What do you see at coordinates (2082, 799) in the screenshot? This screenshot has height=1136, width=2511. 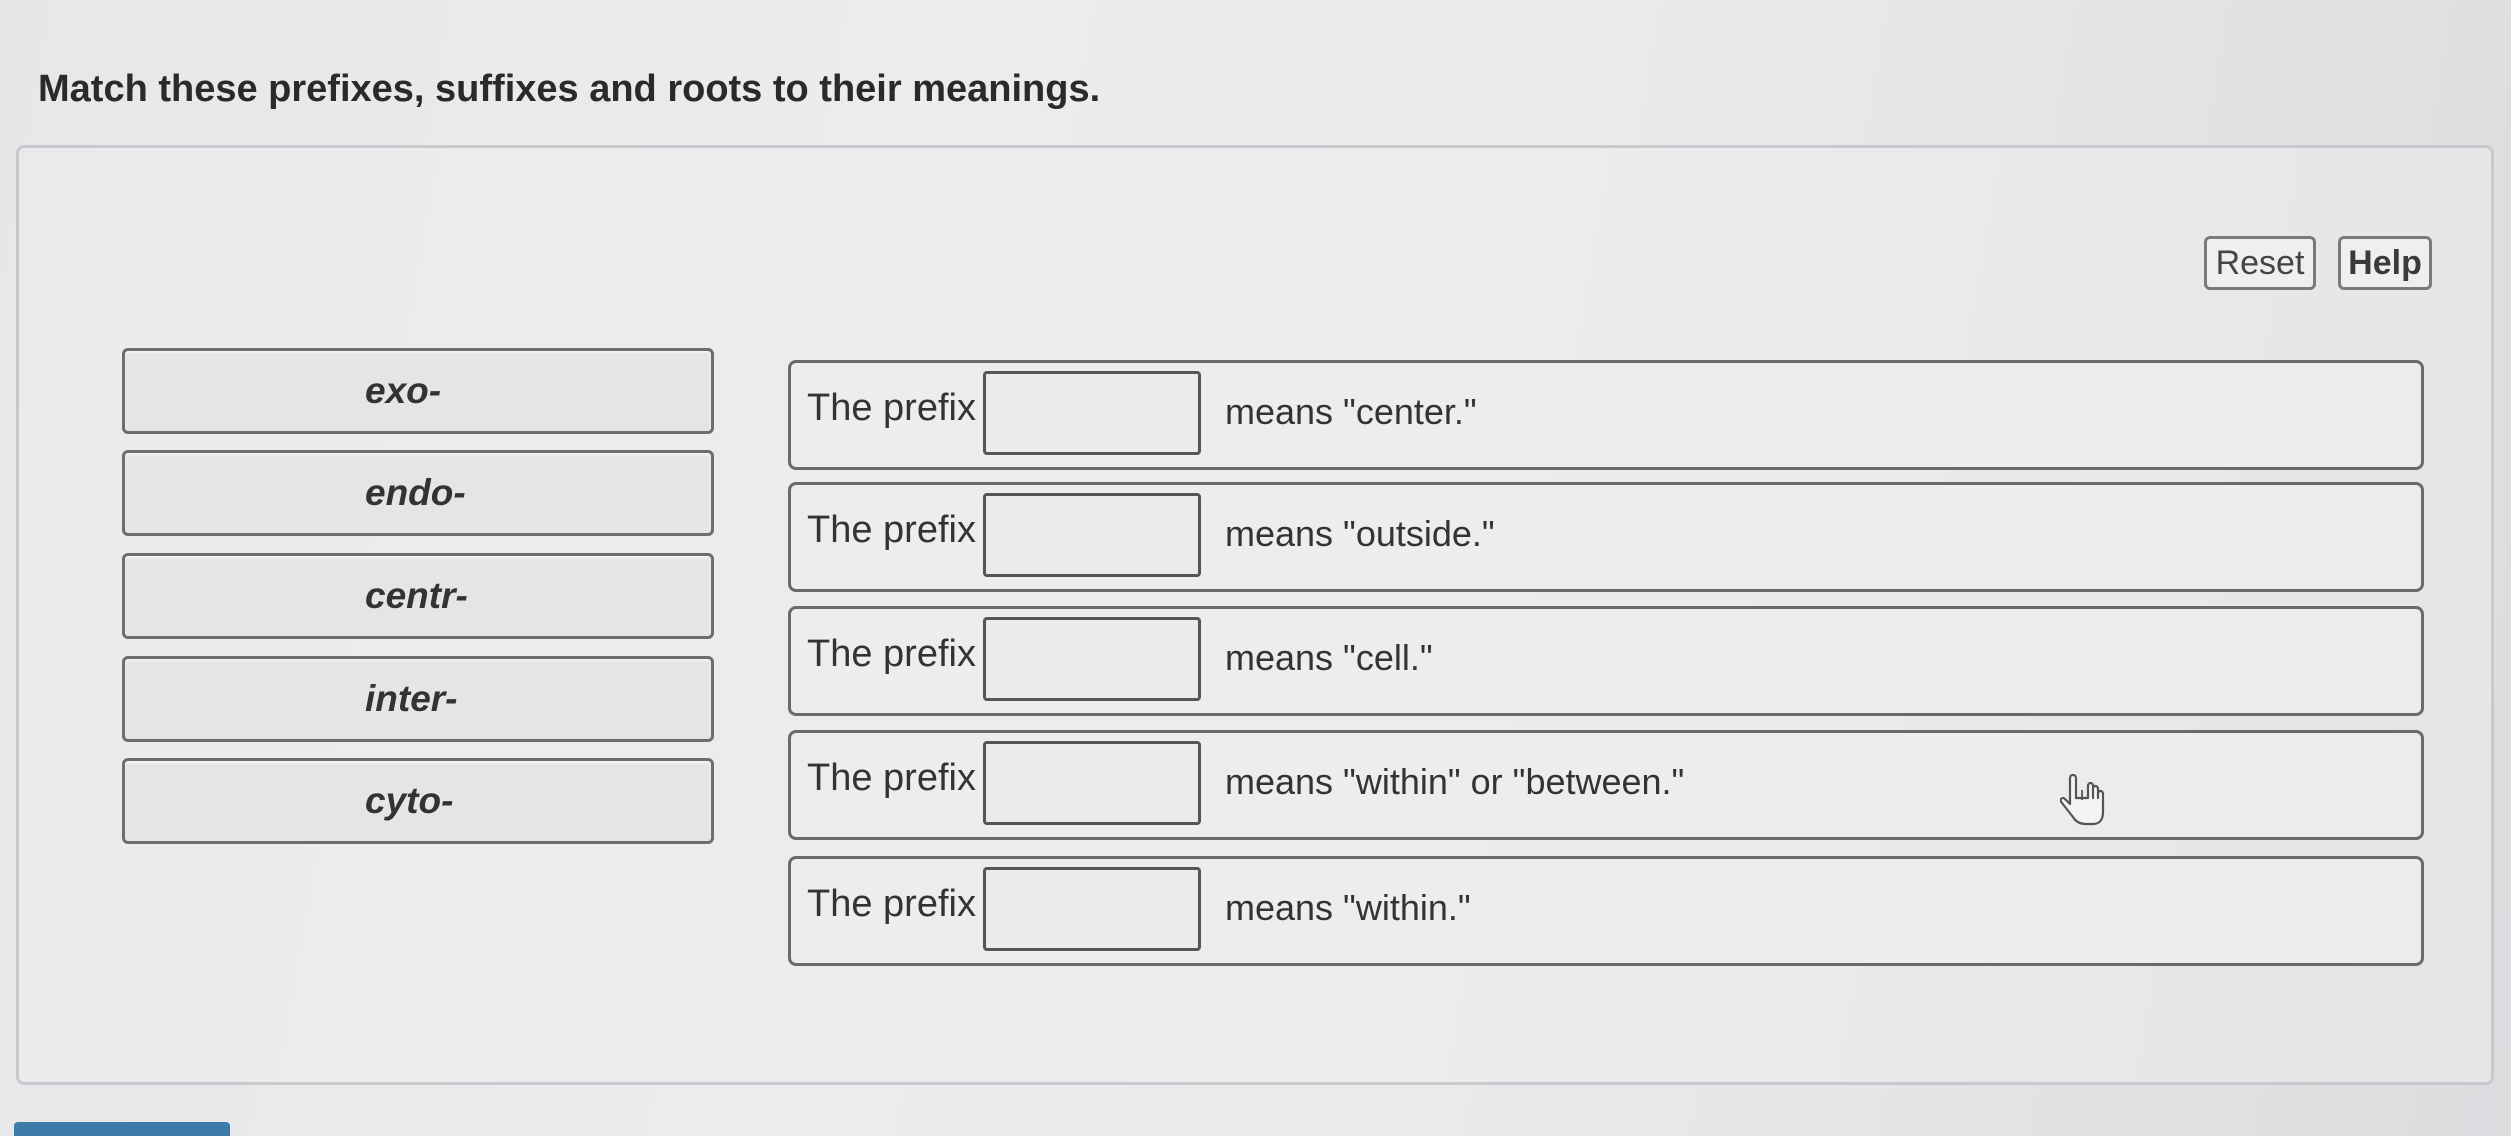 I see `hand-pointer-icon` at bounding box center [2082, 799].